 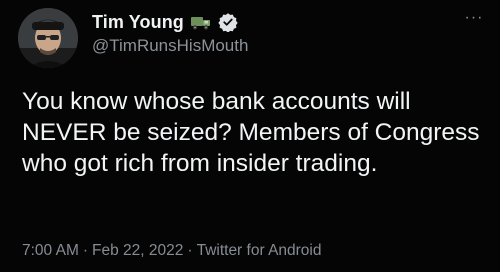 I want to click on author-handle: @TimRunsHisMouth, so click(x=170, y=46).